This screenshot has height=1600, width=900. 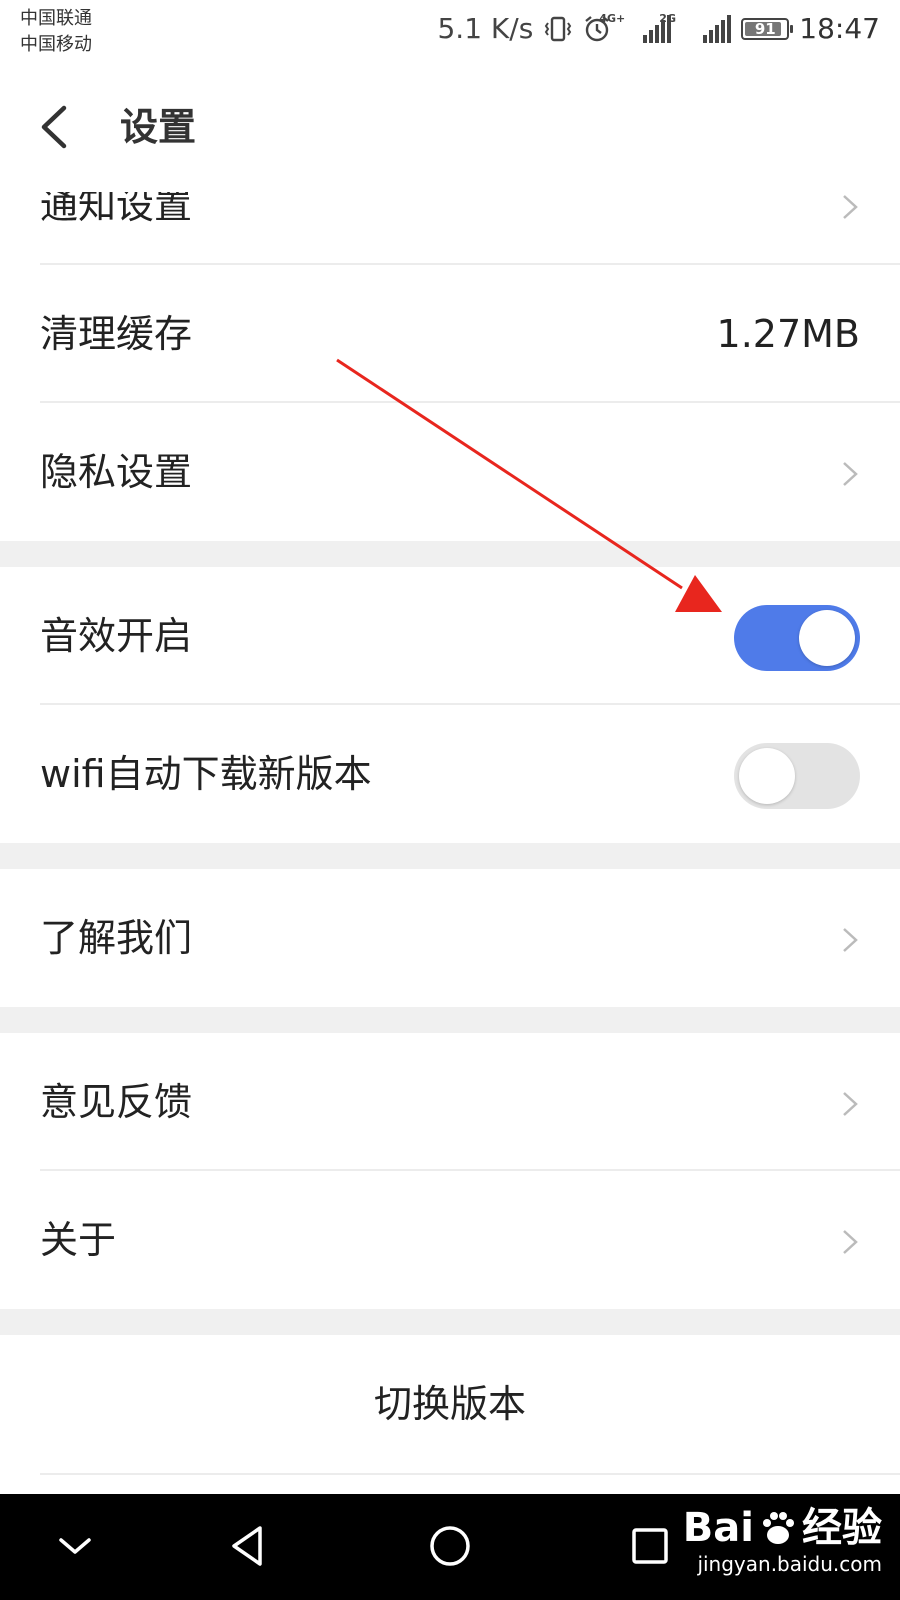 I want to click on wifi-update-toggle, so click(x=797, y=776).